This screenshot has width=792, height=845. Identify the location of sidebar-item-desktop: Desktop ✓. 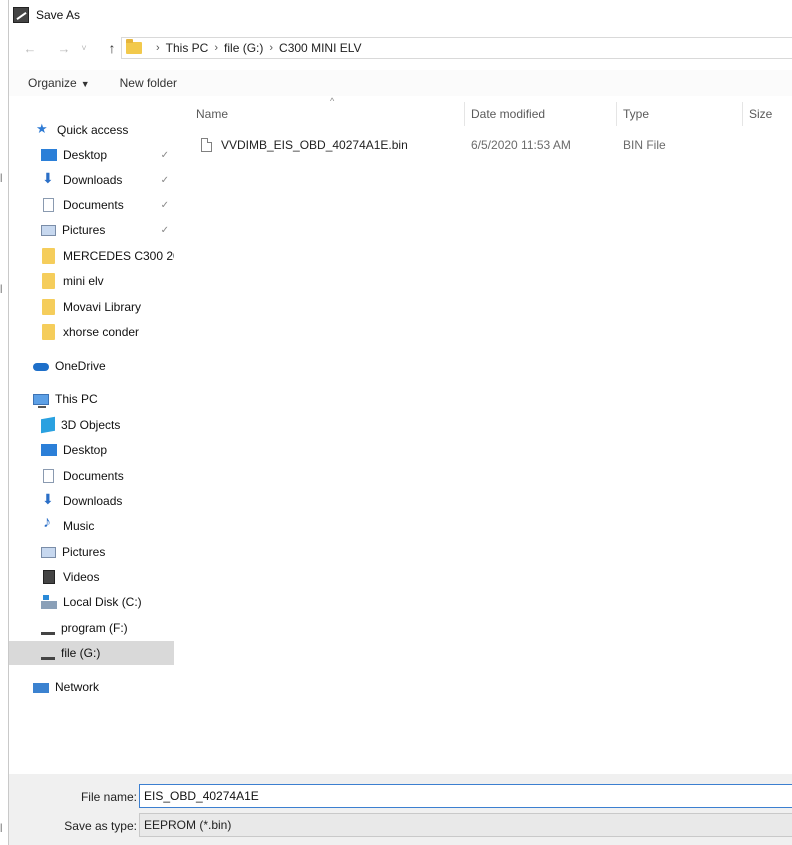
(107, 155).